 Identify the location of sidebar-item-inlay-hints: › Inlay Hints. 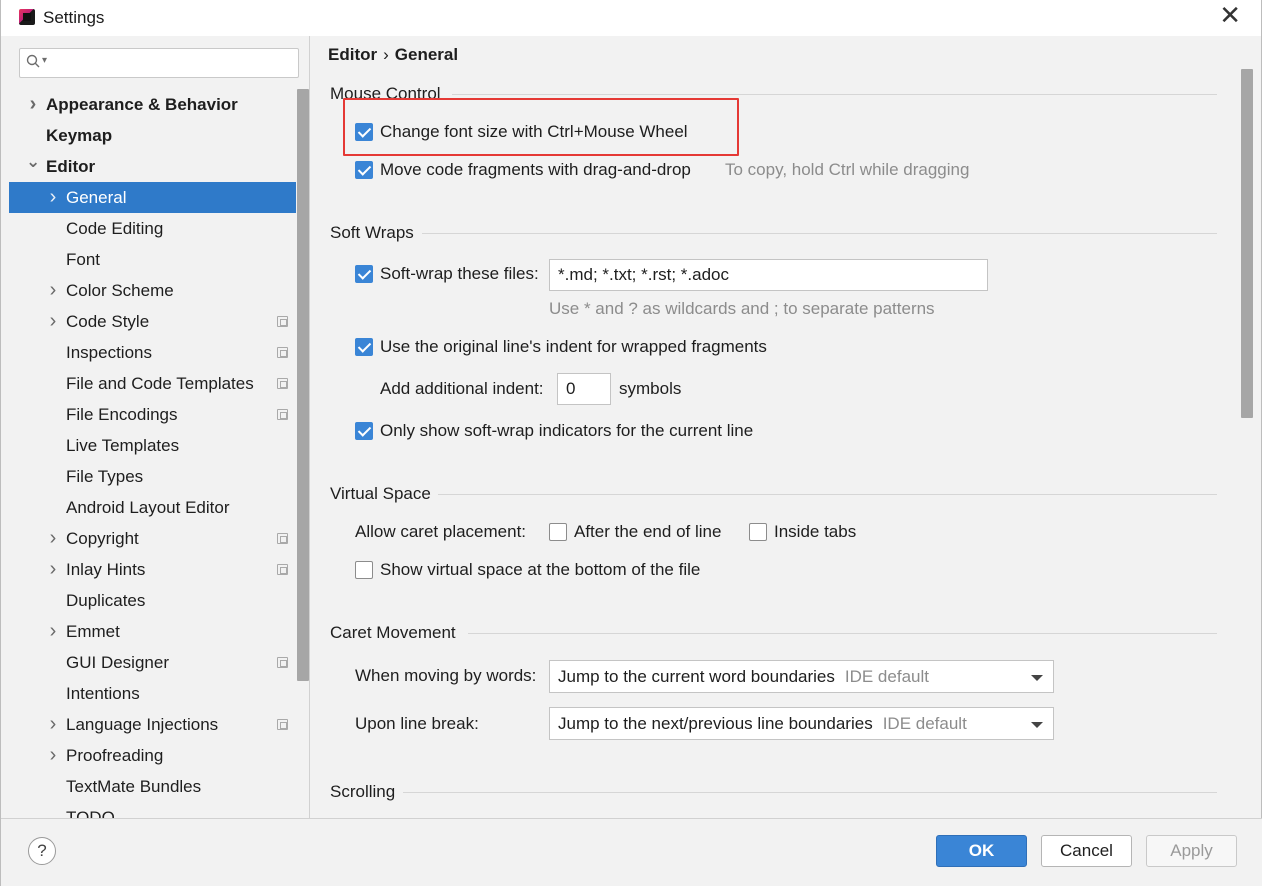
(152, 569).